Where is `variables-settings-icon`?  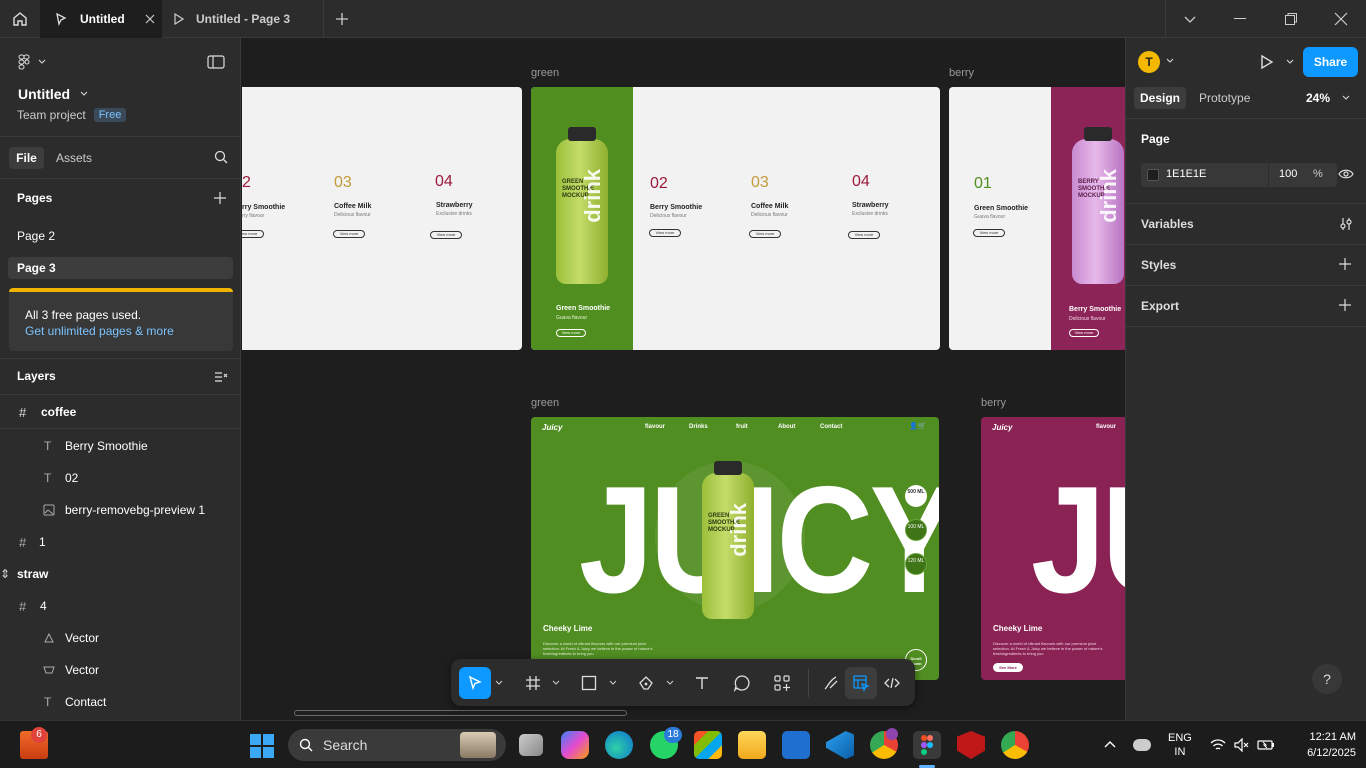
variables-settings-icon is located at coordinates (1346, 224).